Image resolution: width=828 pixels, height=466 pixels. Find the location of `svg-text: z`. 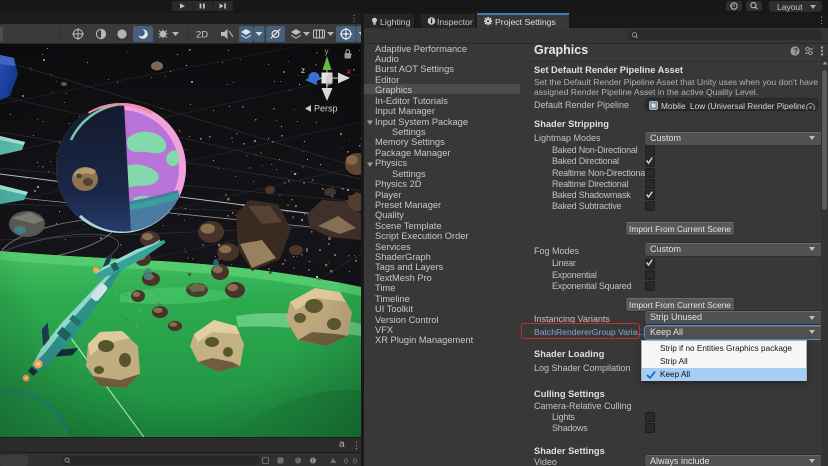

svg-text: z is located at coordinates (303, 70).